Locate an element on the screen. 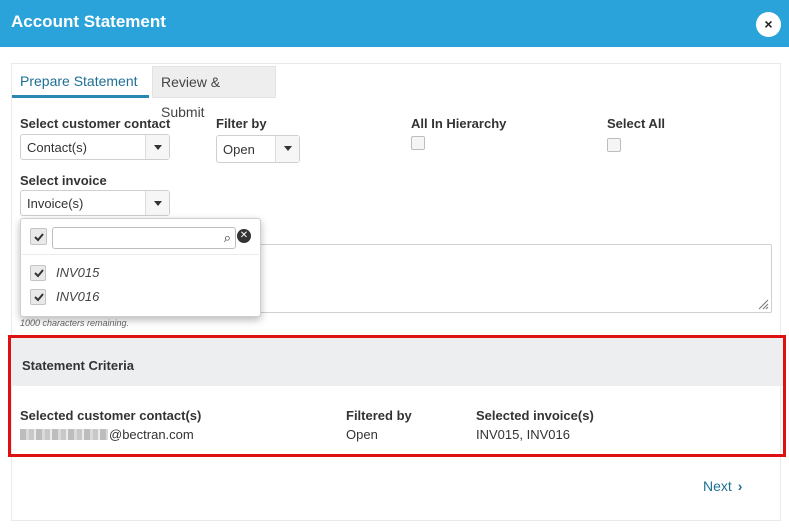 Image resolution: width=789 pixels, height=531 pixels. criteria-header: Statement Criteria is located at coordinates (397, 362).